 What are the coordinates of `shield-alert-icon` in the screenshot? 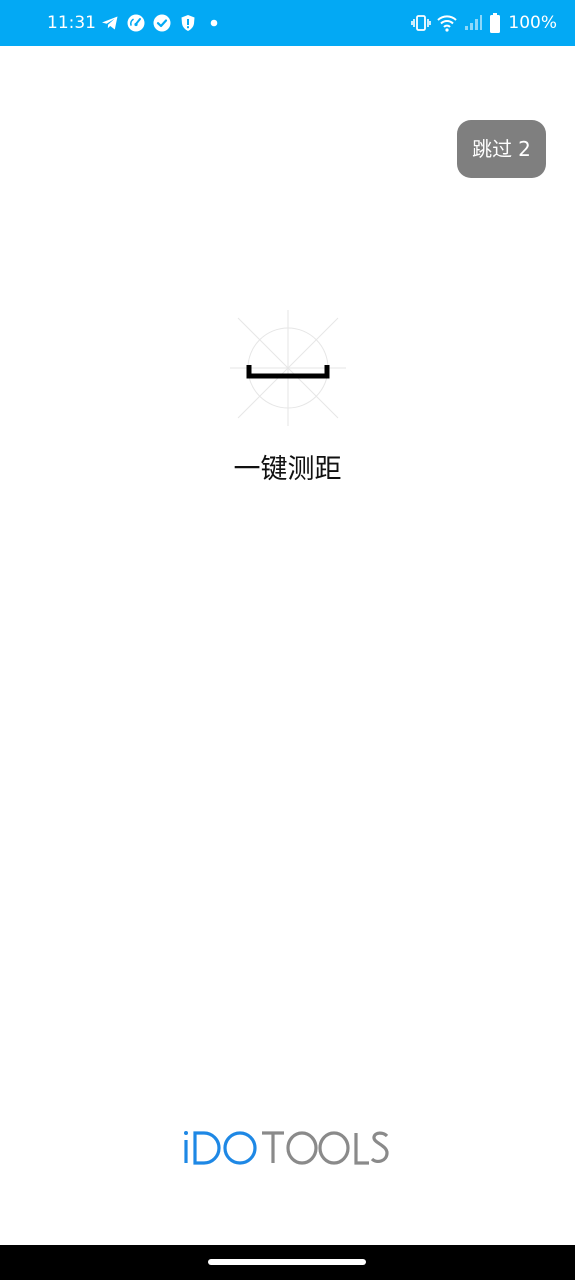 It's located at (188, 23).